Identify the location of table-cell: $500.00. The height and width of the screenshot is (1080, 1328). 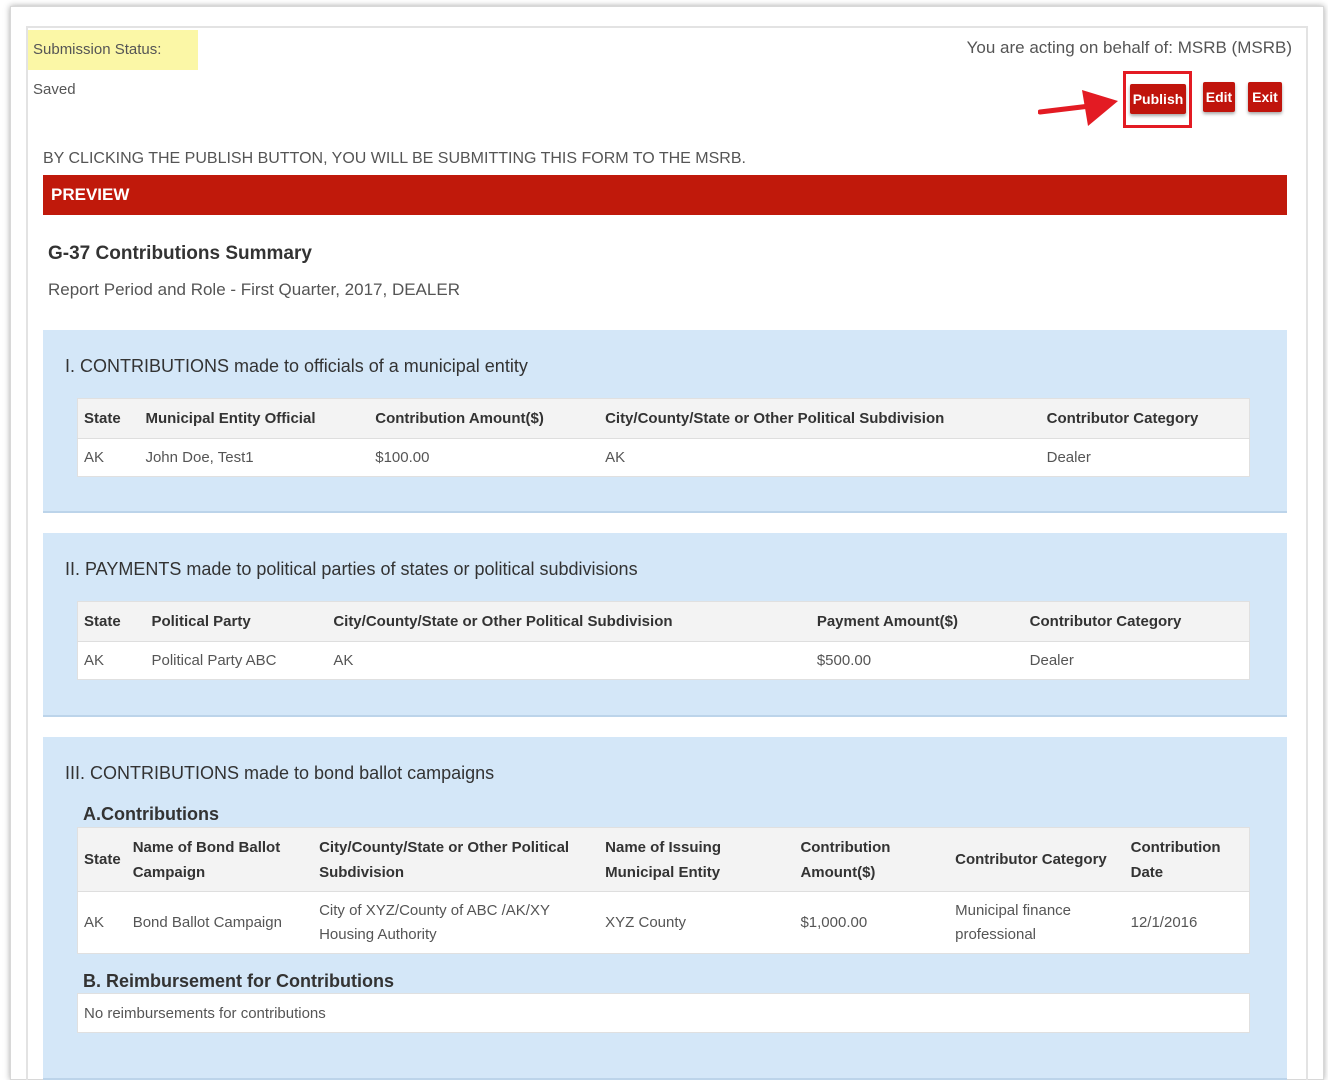
(844, 660).